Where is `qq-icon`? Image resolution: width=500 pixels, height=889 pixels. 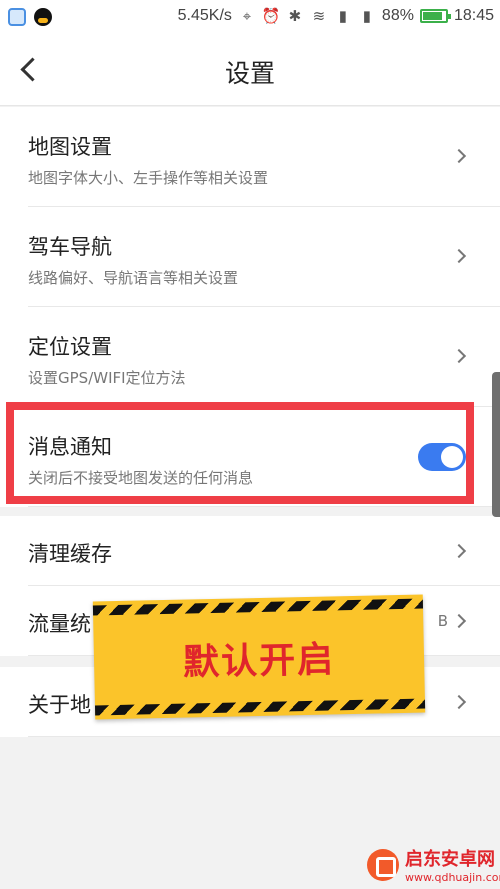
qq-icon is located at coordinates (43, 17).